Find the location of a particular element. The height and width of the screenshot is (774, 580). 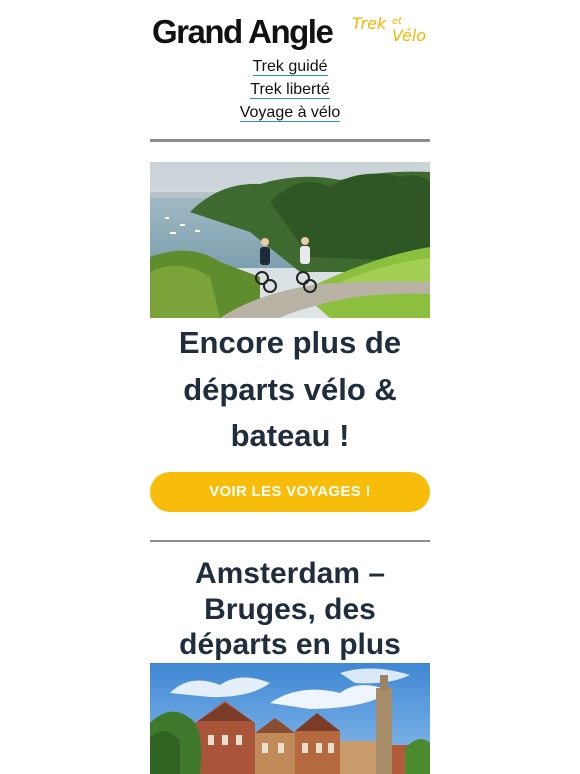

nav-link-trek-guide: Trek guidé is located at coordinates (290, 66).